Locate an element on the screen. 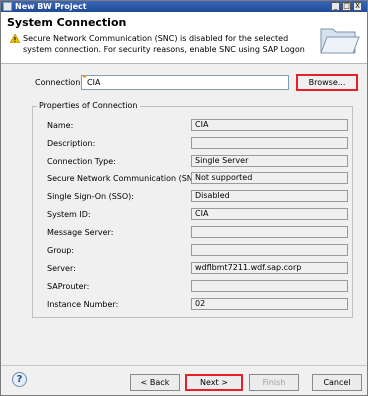 The width and height of the screenshot is (368, 396). property-label: Connection Type: is located at coordinates (81, 161).